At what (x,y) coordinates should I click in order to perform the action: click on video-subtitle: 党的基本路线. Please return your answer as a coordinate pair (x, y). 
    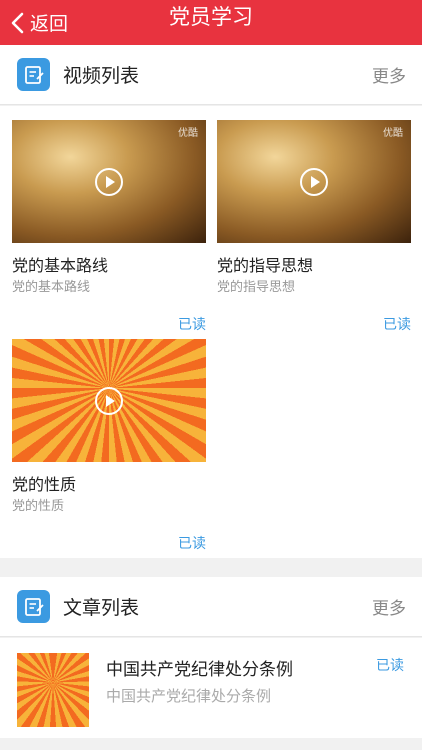
    Looking at the image, I should click on (51, 287).